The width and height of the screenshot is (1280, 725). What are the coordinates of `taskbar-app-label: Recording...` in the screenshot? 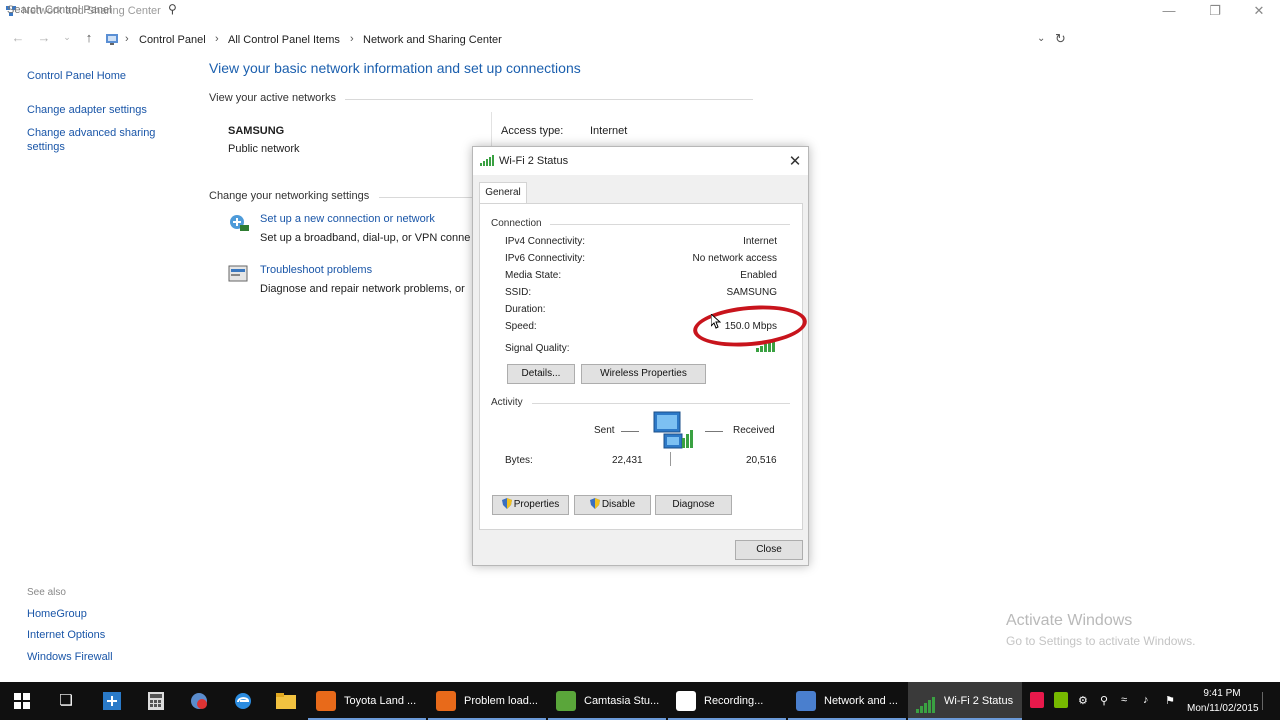 It's located at (734, 701).